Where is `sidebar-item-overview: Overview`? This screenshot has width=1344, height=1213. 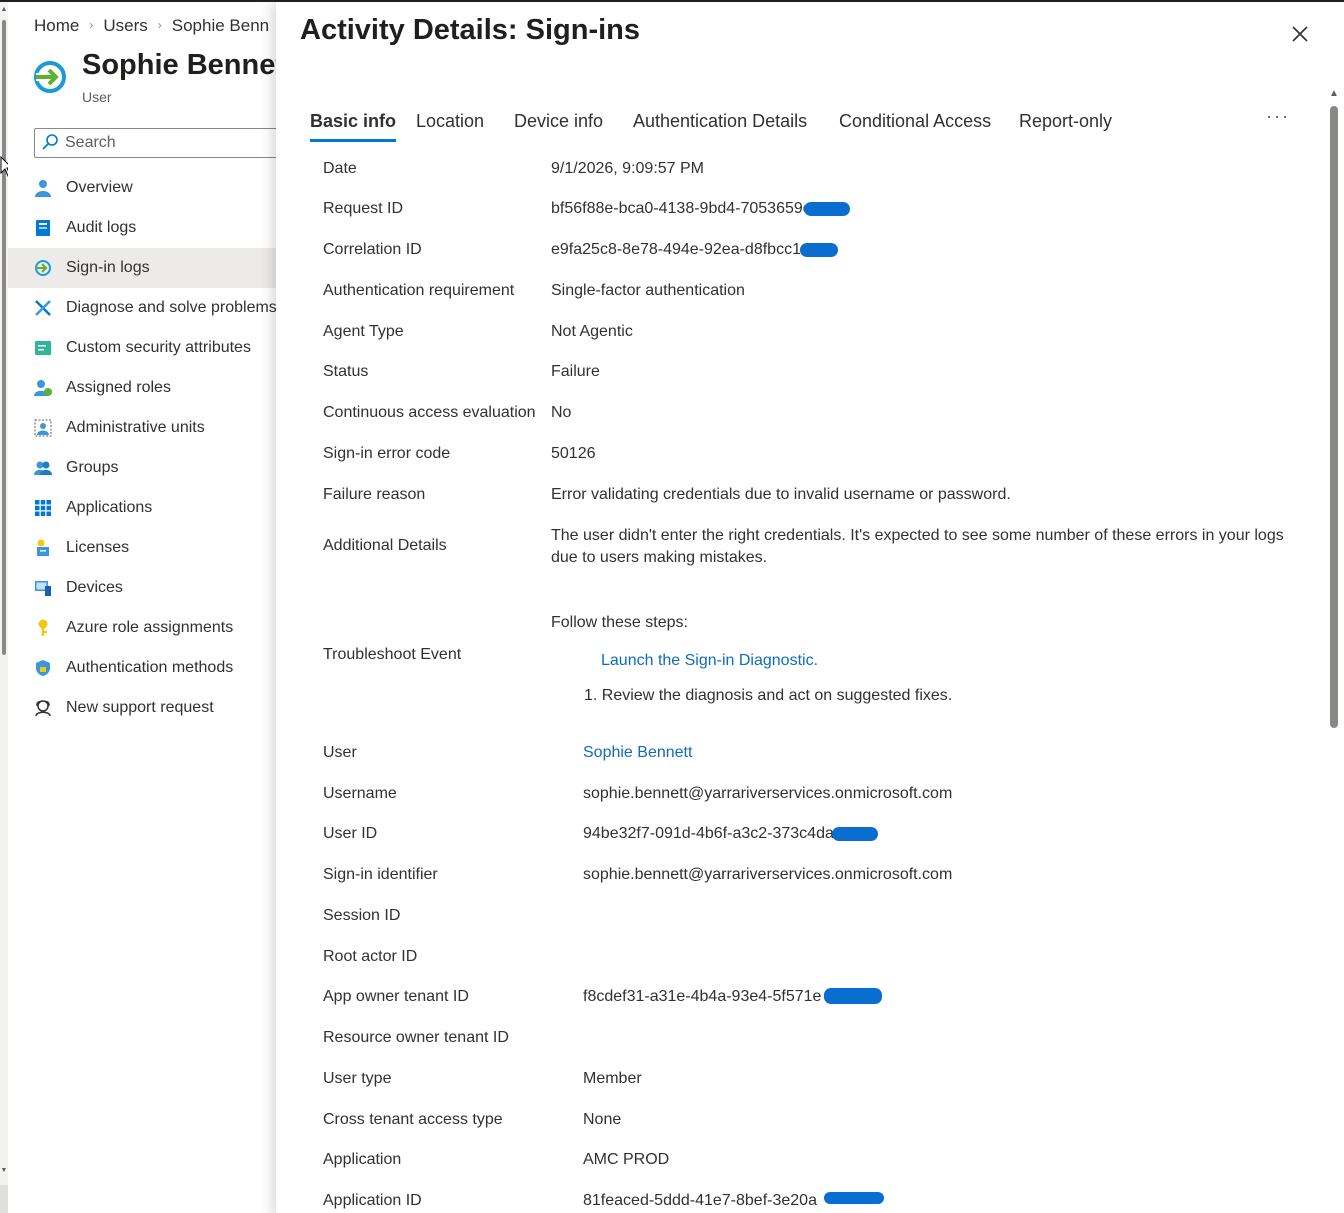 sidebar-item-overview: Overview is located at coordinates (142, 188).